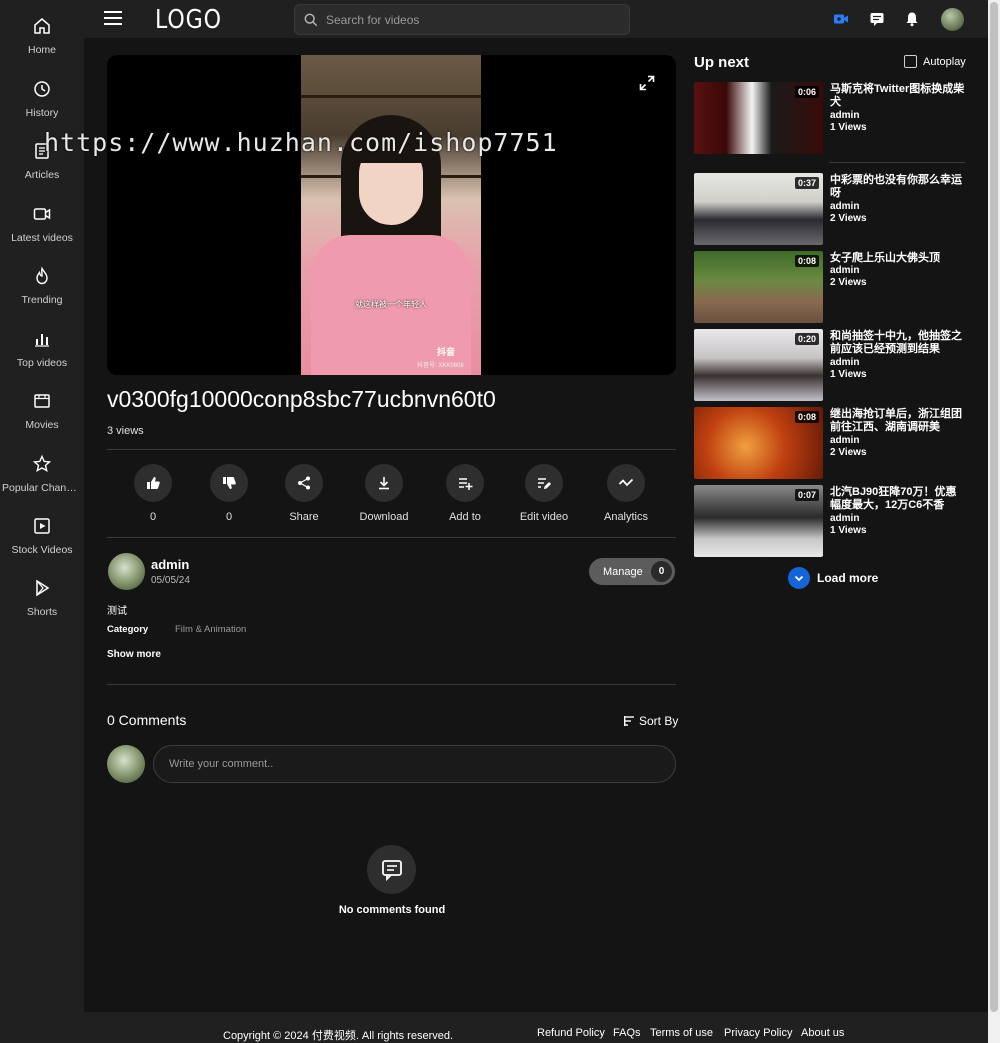 The image size is (1000, 1043). I want to click on bell-icon, so click(912, 19).